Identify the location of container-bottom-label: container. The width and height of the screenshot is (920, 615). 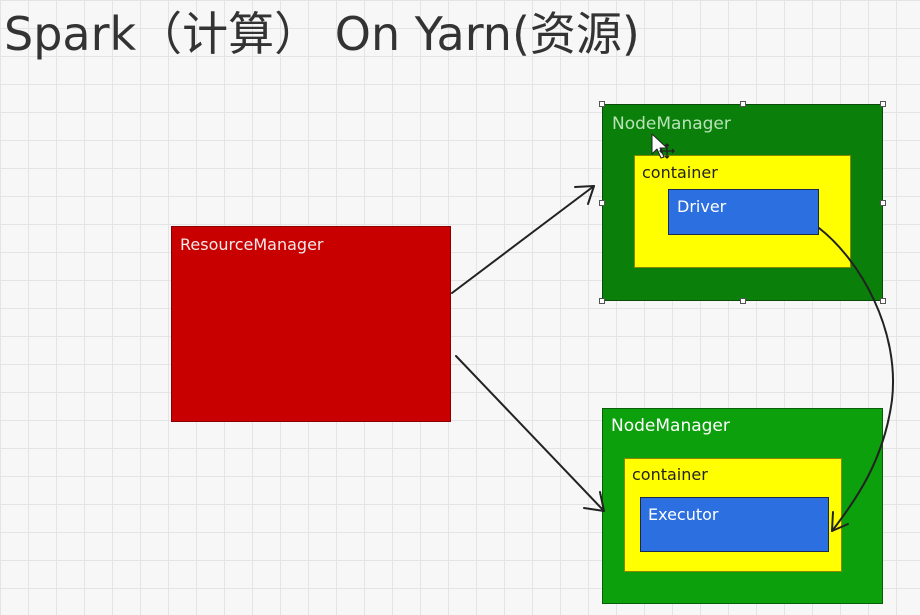
(670, 474).